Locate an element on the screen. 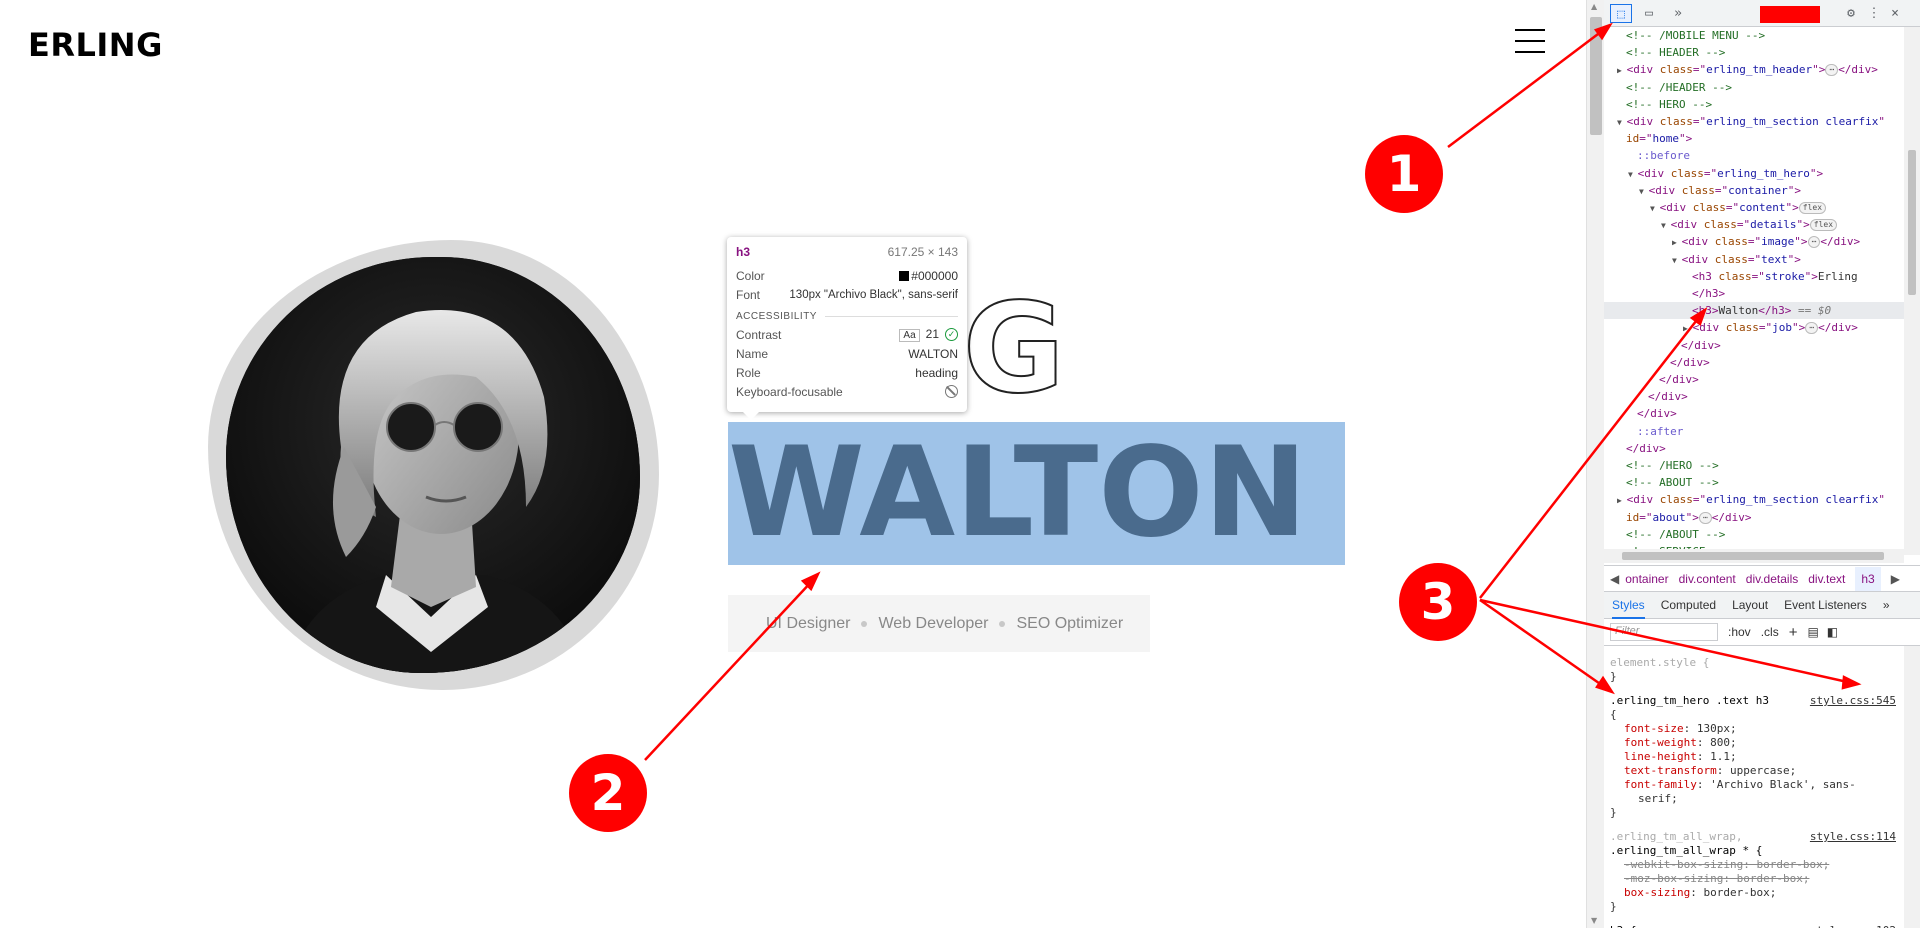  dom-node-line: id="about"> ⋯ </div> is located at coordinates (1688, 517).